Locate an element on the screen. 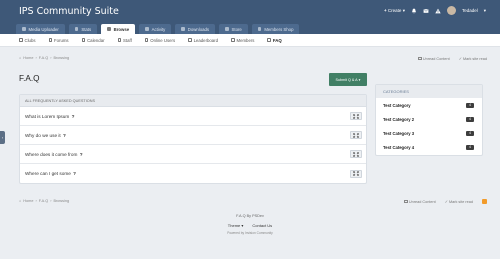  nav-tab: Media Uploader is located at coordinates (40, 29).